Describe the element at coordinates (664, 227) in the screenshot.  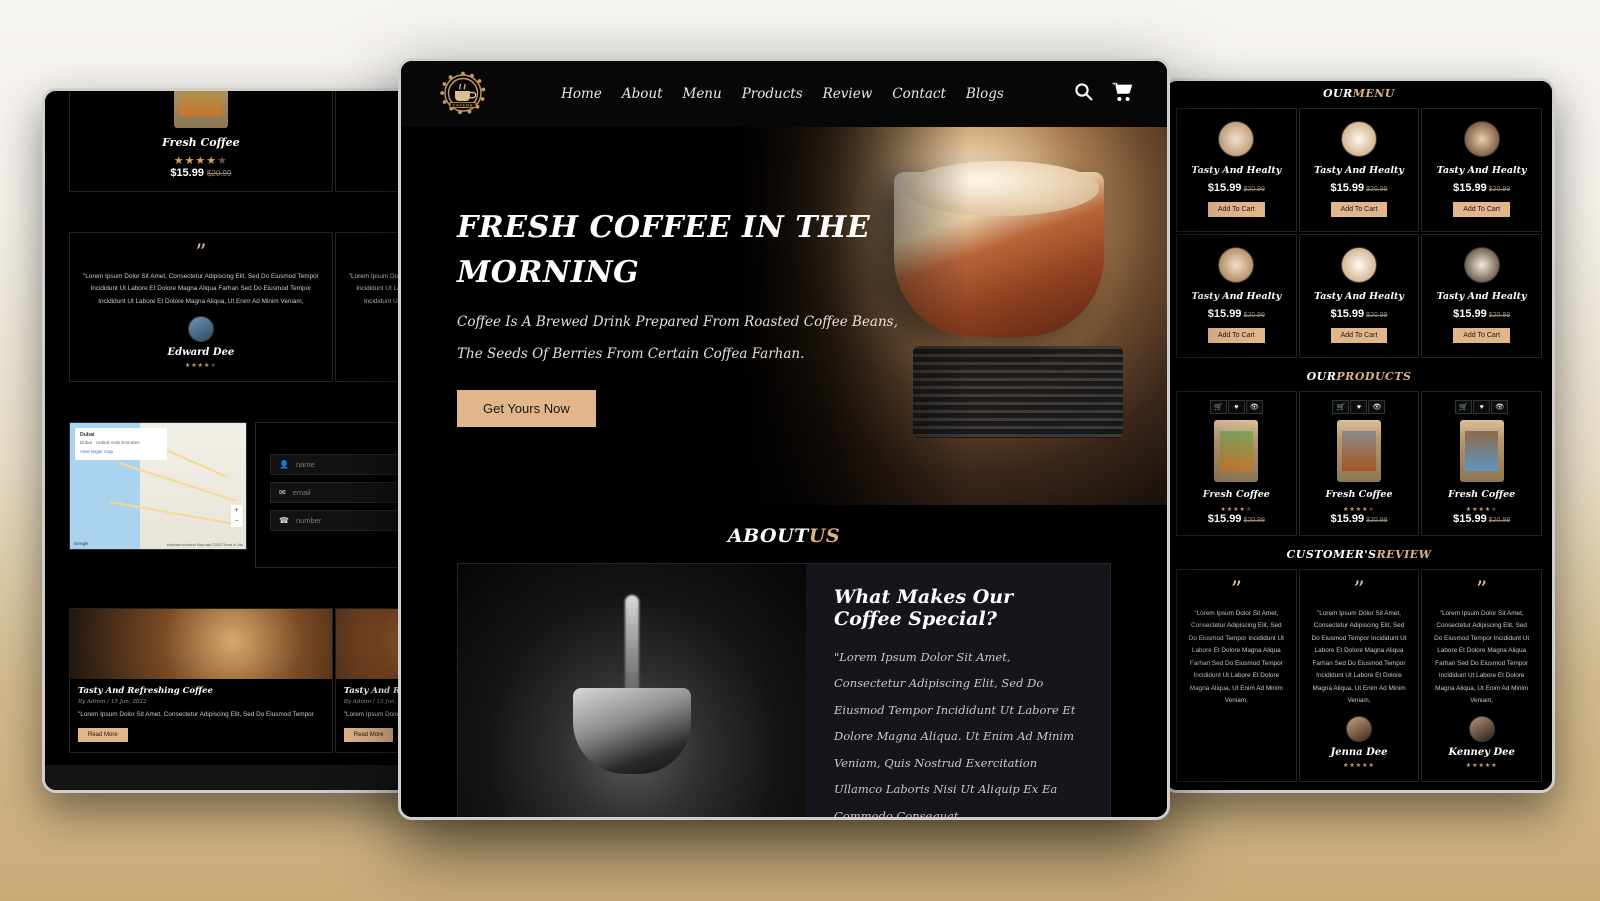
I see `hero-title-line1: FRESH COFFEE IN THE` at that location.